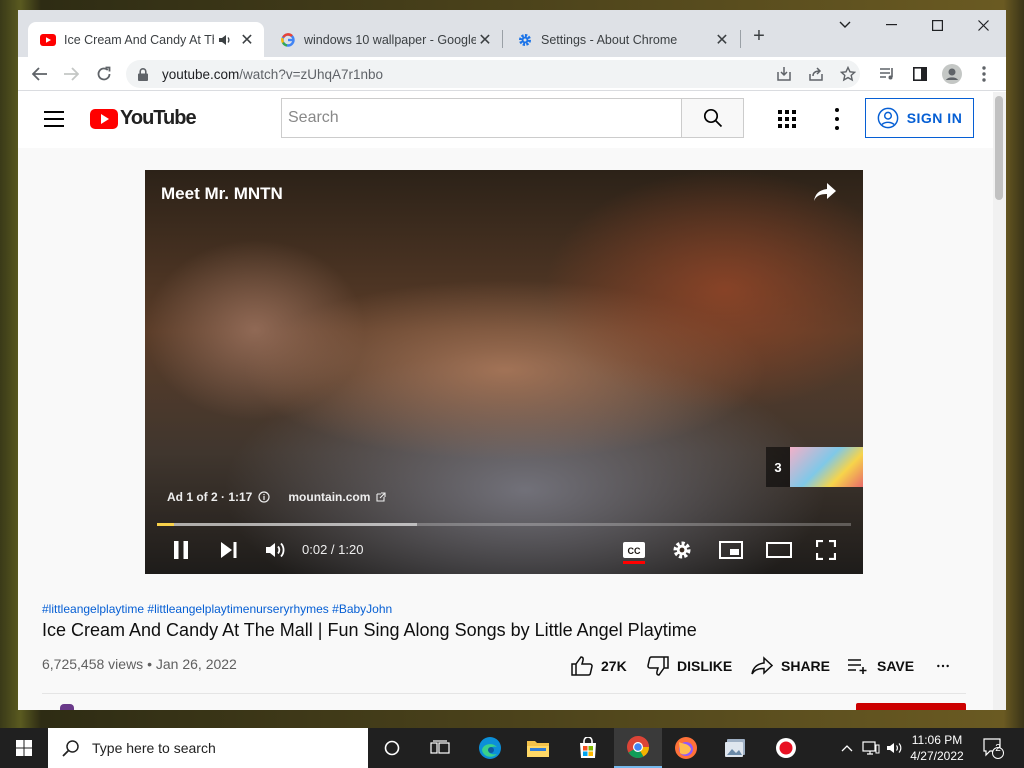 The width and height of the screenshot is (1024, 768). What do you see at coordinates (895, 748) in the screenshot?
I see `volume-tray-icon` at bounding box center [895, 748].